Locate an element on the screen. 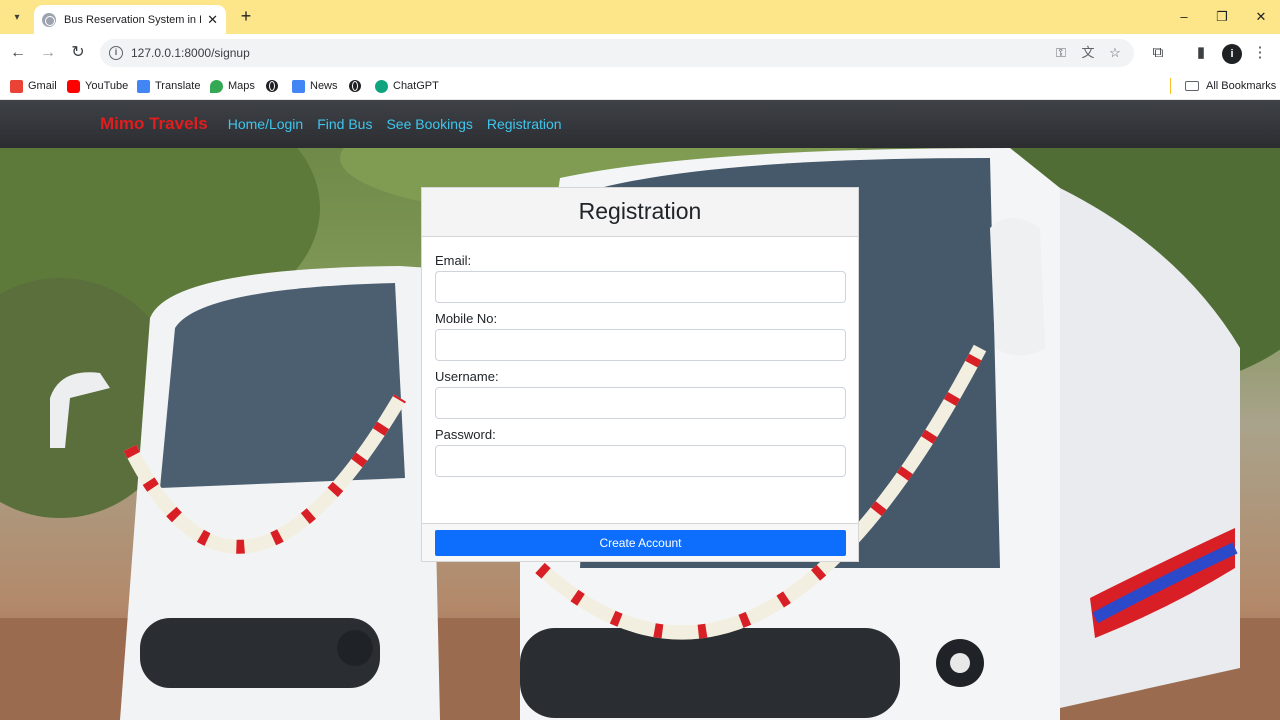 This screenshot has width=1280, height=720. tab-title: Bus Reservation System in Djan is located at coordinates (132, 19).